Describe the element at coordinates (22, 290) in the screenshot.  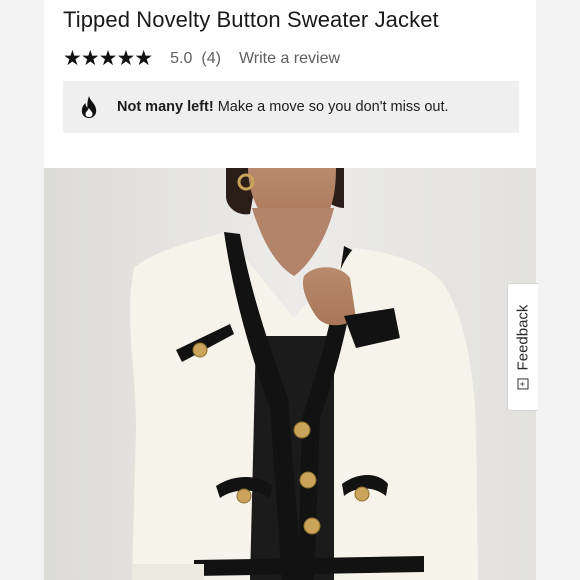
I see `left-margin` at that location.